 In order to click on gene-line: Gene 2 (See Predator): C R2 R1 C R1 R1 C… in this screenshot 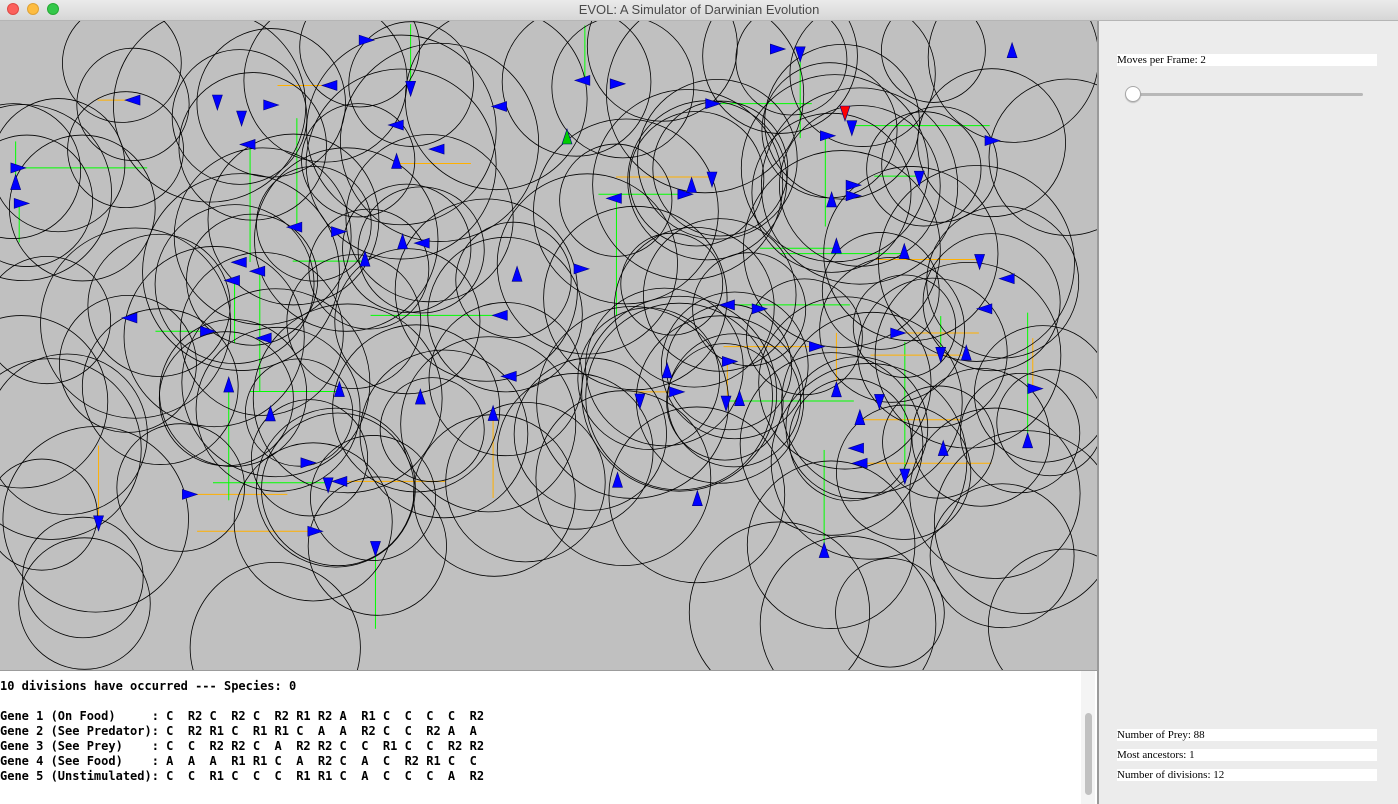, I will do `click(238, 731)`.